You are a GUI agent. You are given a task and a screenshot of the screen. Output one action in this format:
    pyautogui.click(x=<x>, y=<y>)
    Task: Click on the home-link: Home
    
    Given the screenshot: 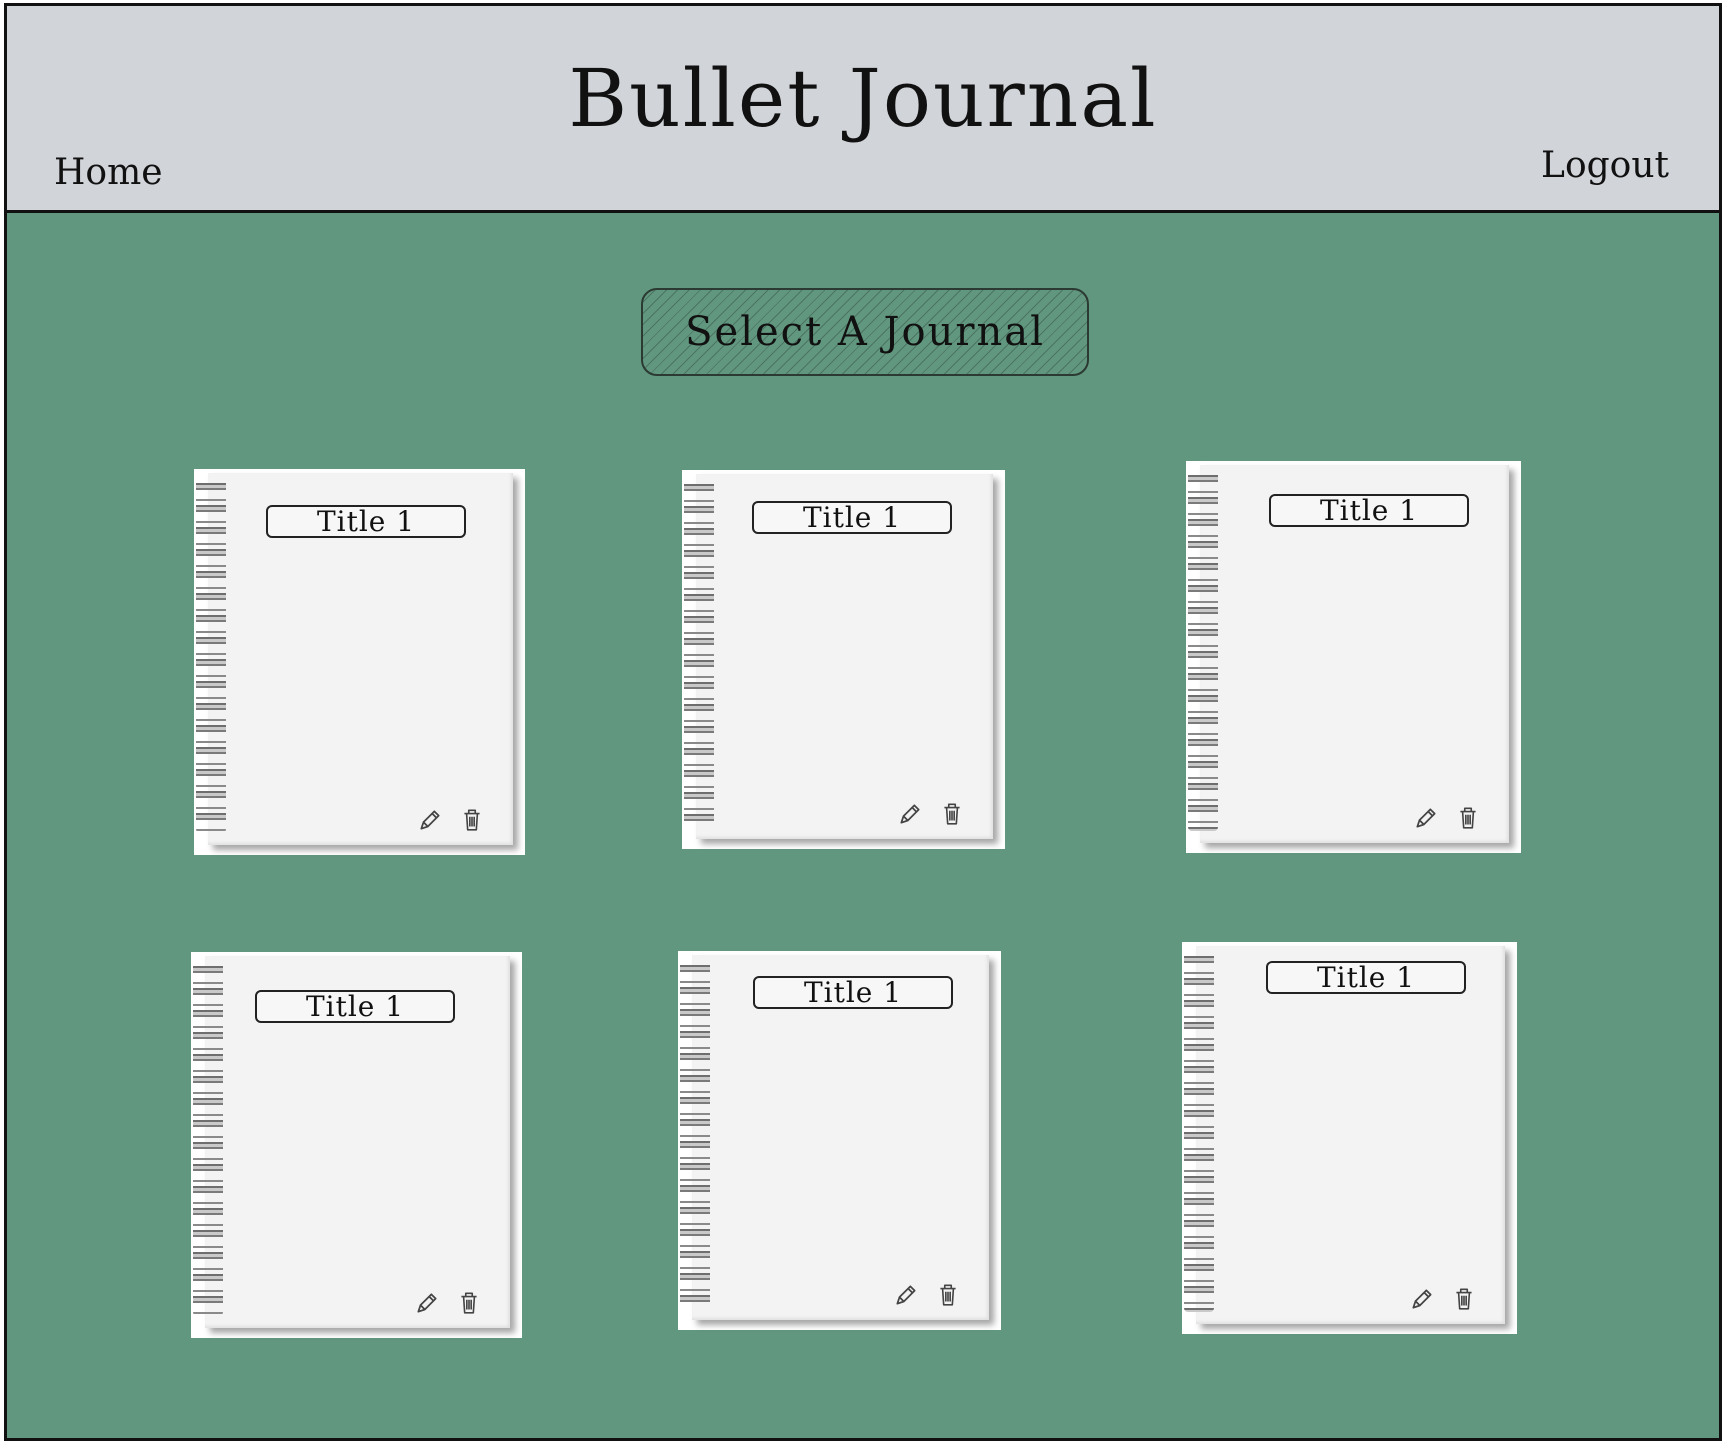 What is the action you would take?
    pyautogui.click(x=108, y=172)
    